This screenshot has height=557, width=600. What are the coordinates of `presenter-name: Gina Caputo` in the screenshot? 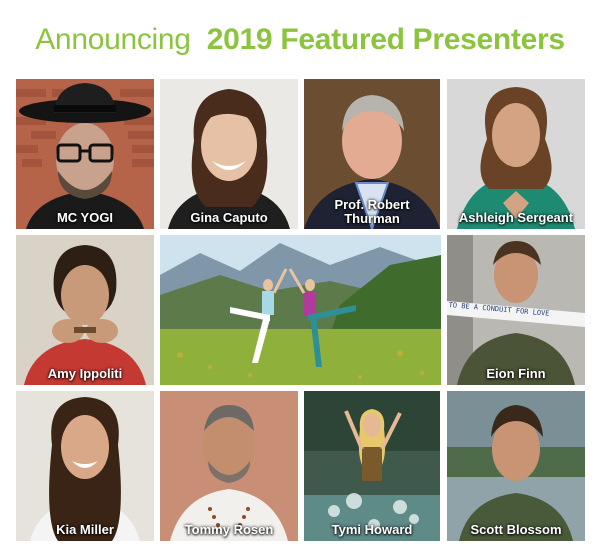 It's located at (229, 217).